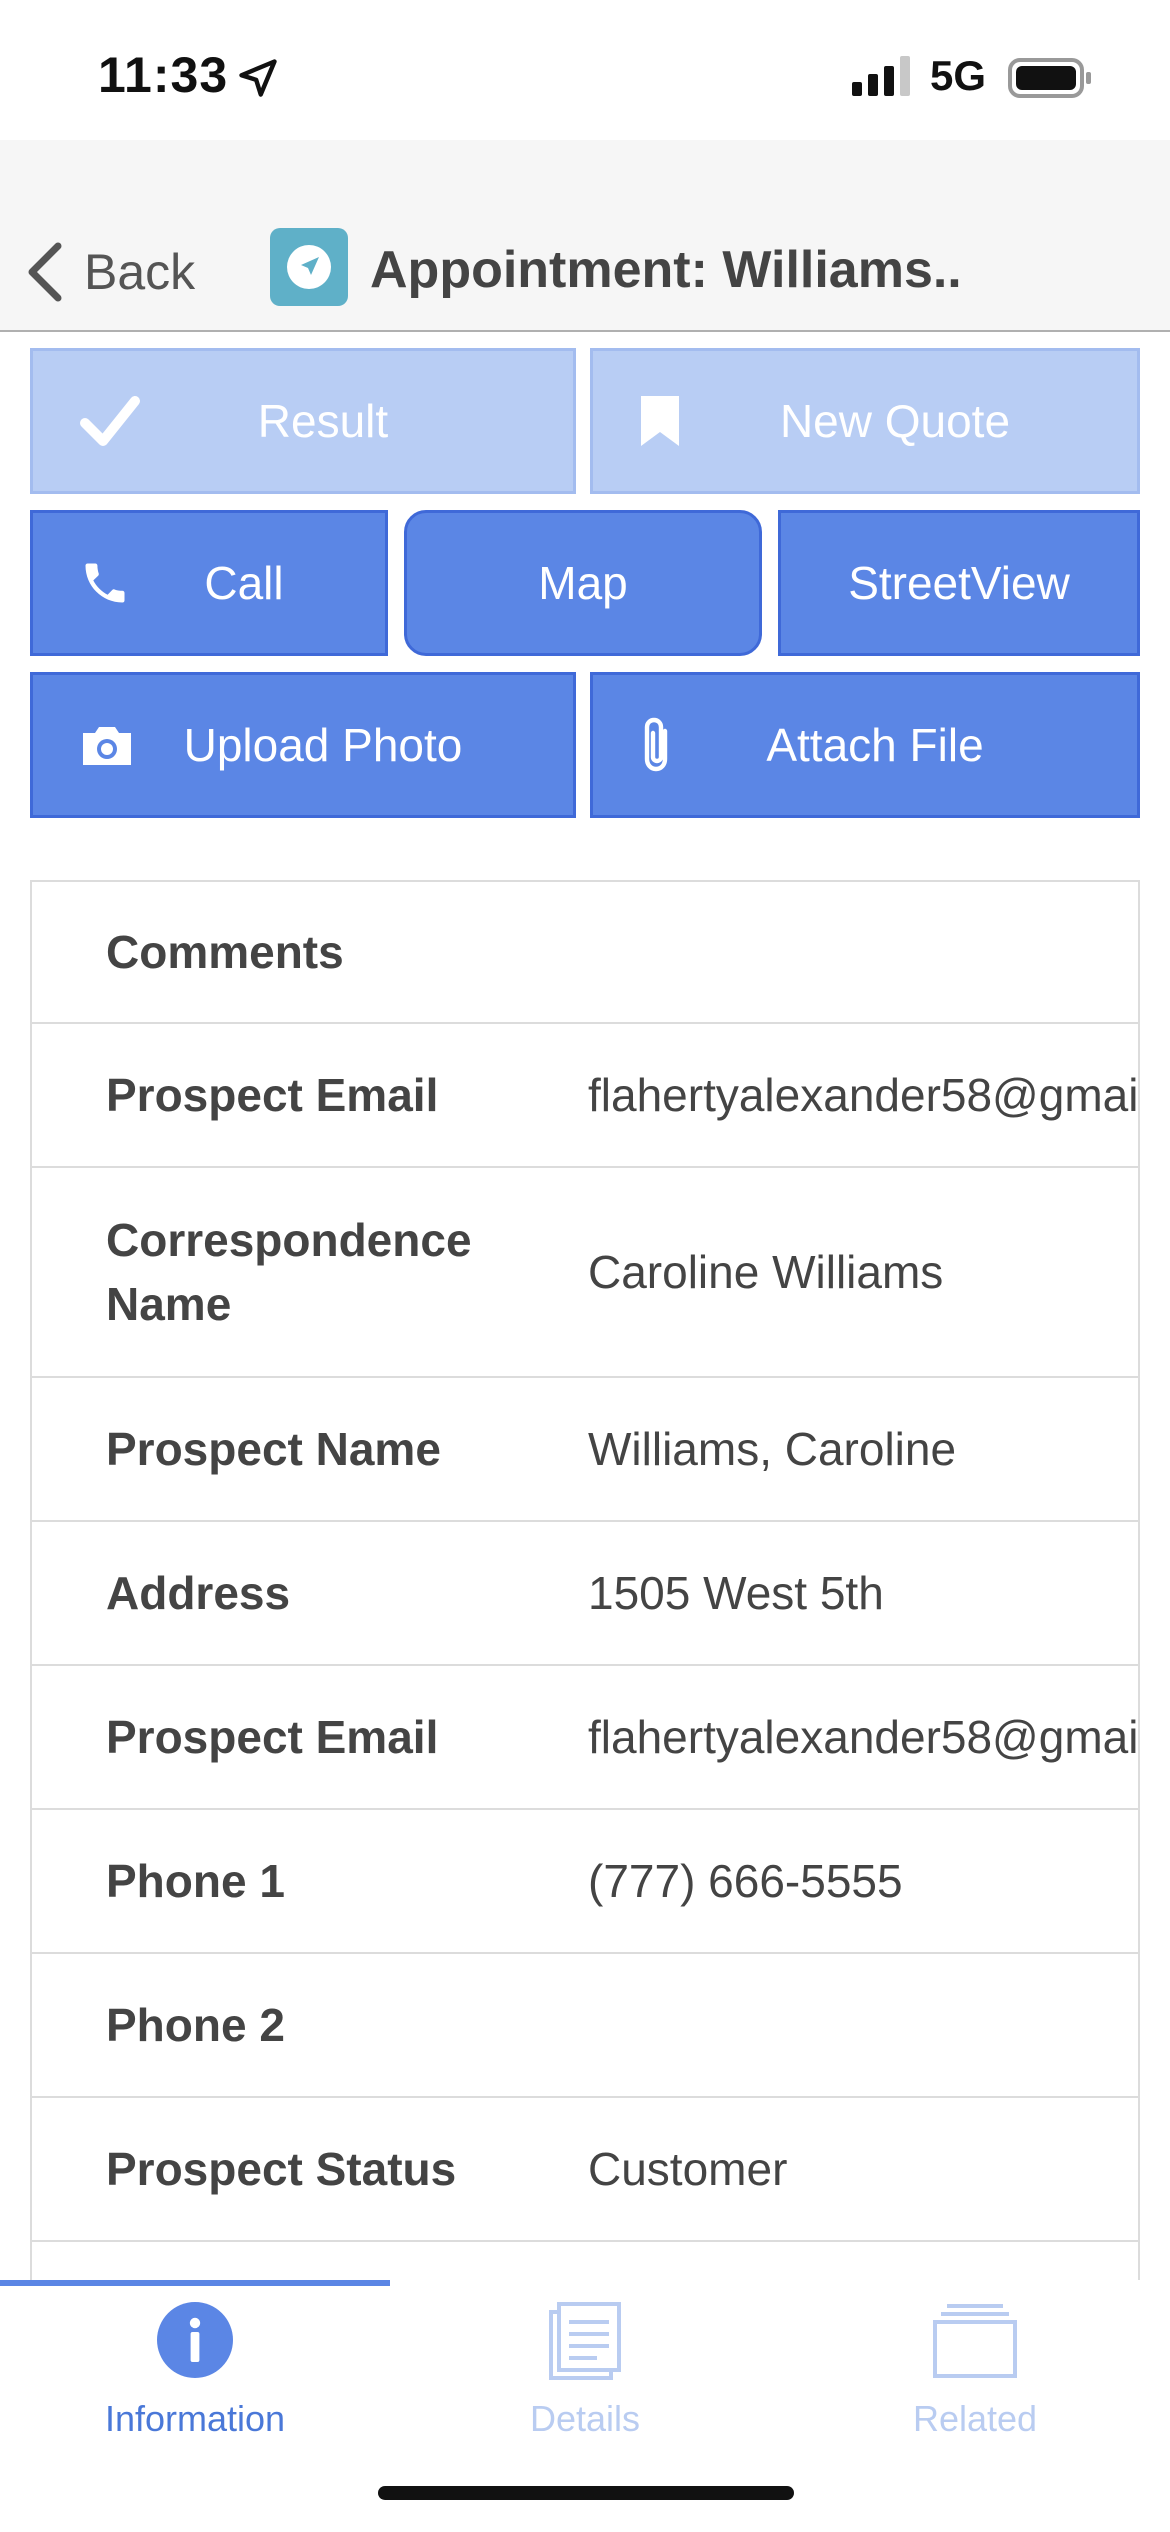  I want to click on new-quote-label: New Quote, so click(895, 421).